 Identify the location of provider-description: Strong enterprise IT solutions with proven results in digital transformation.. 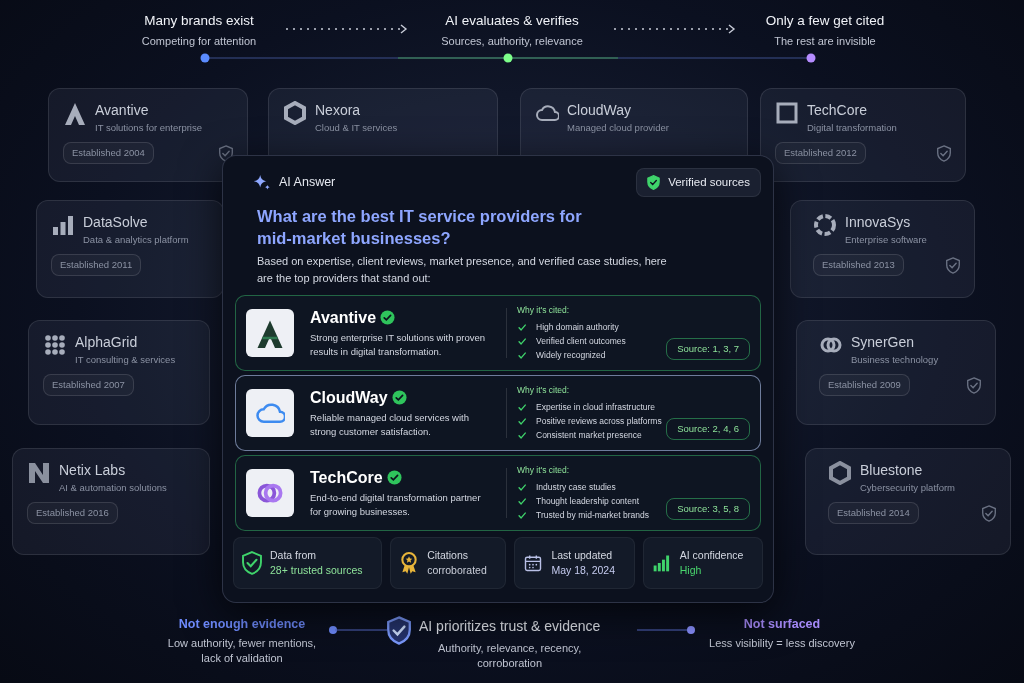
(398, 344).